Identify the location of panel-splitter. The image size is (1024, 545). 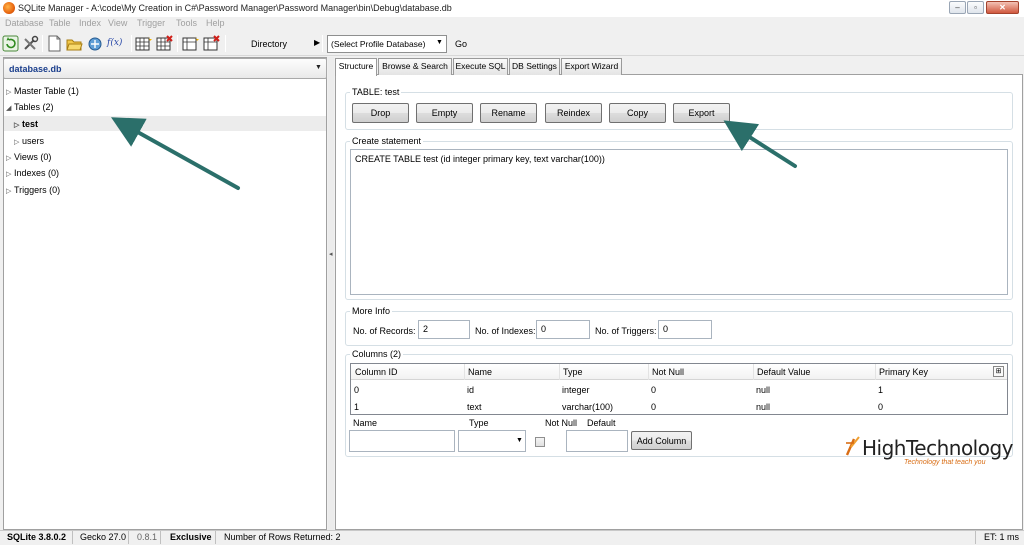
(331, 293).